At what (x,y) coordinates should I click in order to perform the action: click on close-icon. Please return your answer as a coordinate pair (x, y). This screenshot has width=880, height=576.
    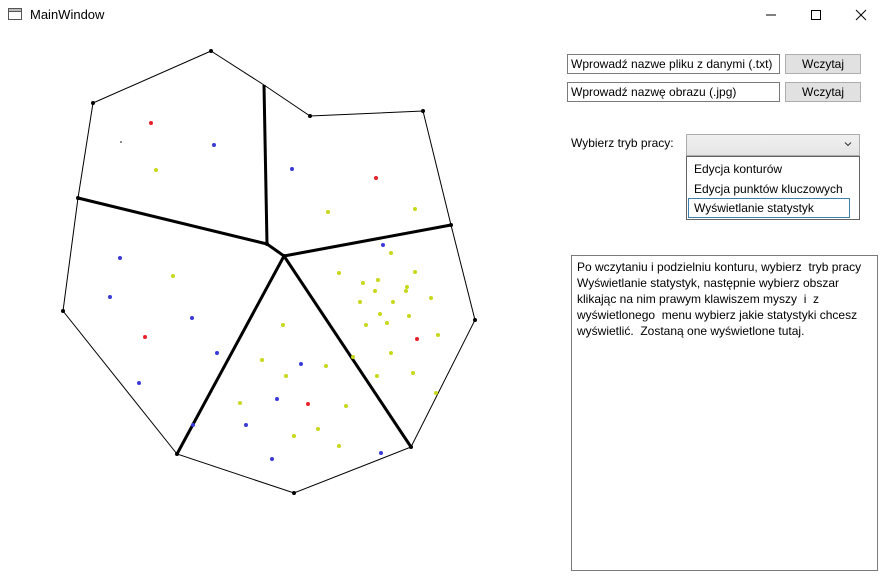
    Looking at the image, I should click on (861, 15).